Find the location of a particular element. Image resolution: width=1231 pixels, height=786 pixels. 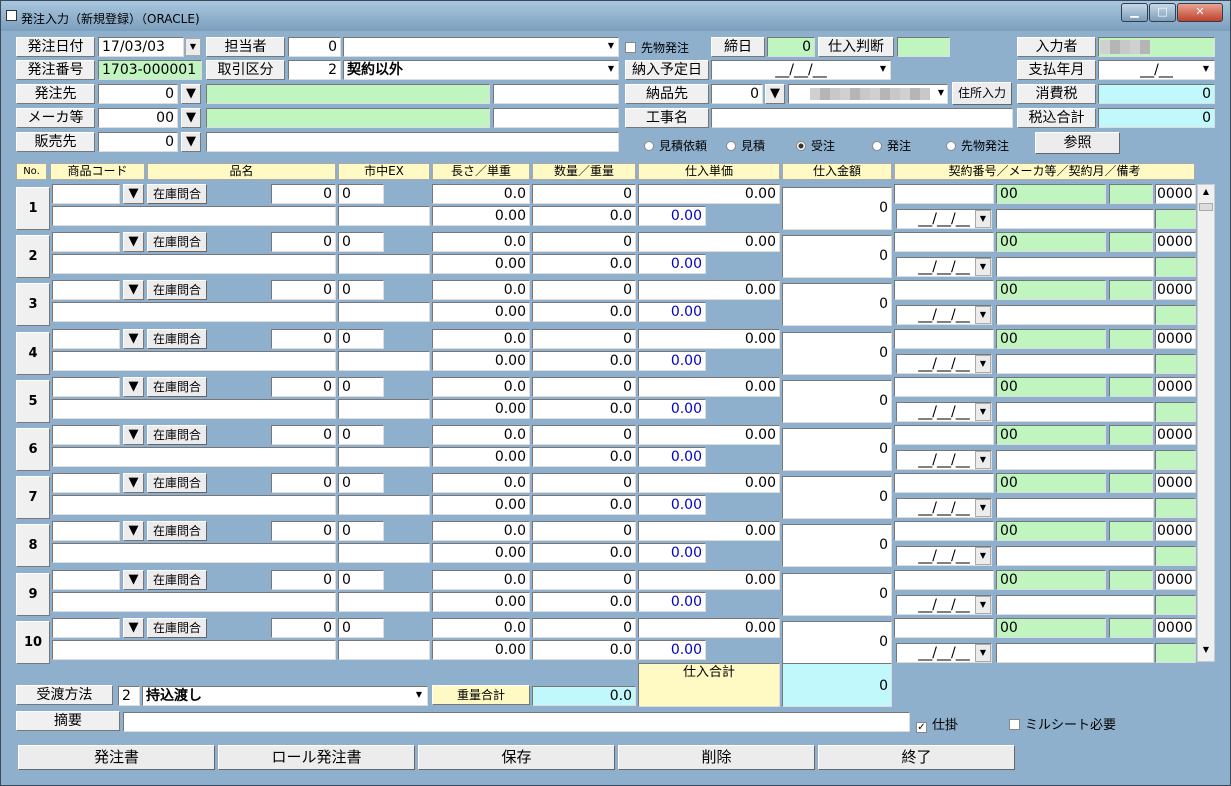

delivery-method-dropdown-icon: ▼ is located at coordinates (419, 696).